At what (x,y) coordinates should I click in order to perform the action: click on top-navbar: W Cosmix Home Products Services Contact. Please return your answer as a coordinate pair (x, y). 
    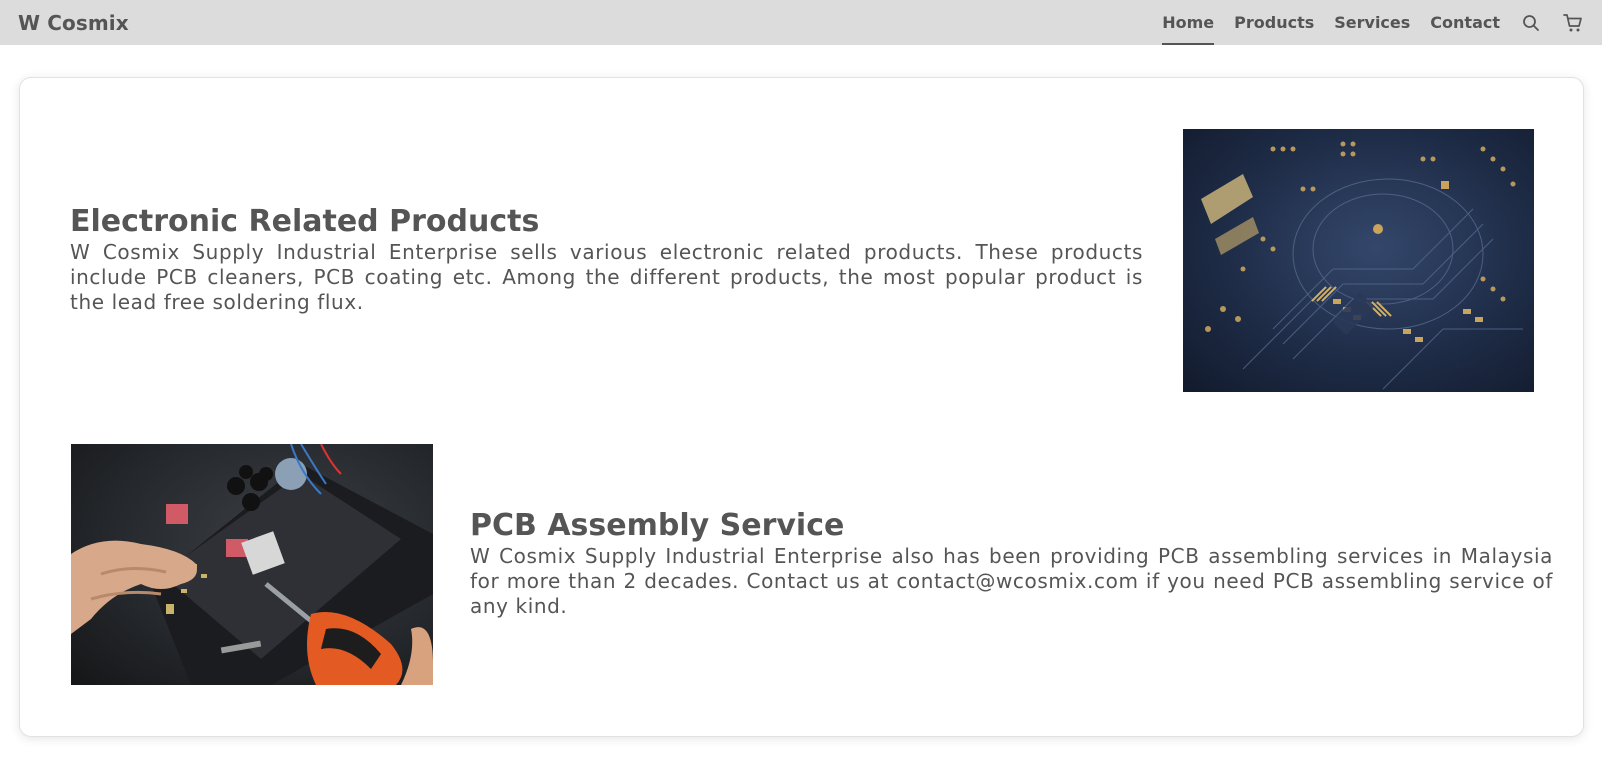
    Looking at the image, I should click on (801, 22).